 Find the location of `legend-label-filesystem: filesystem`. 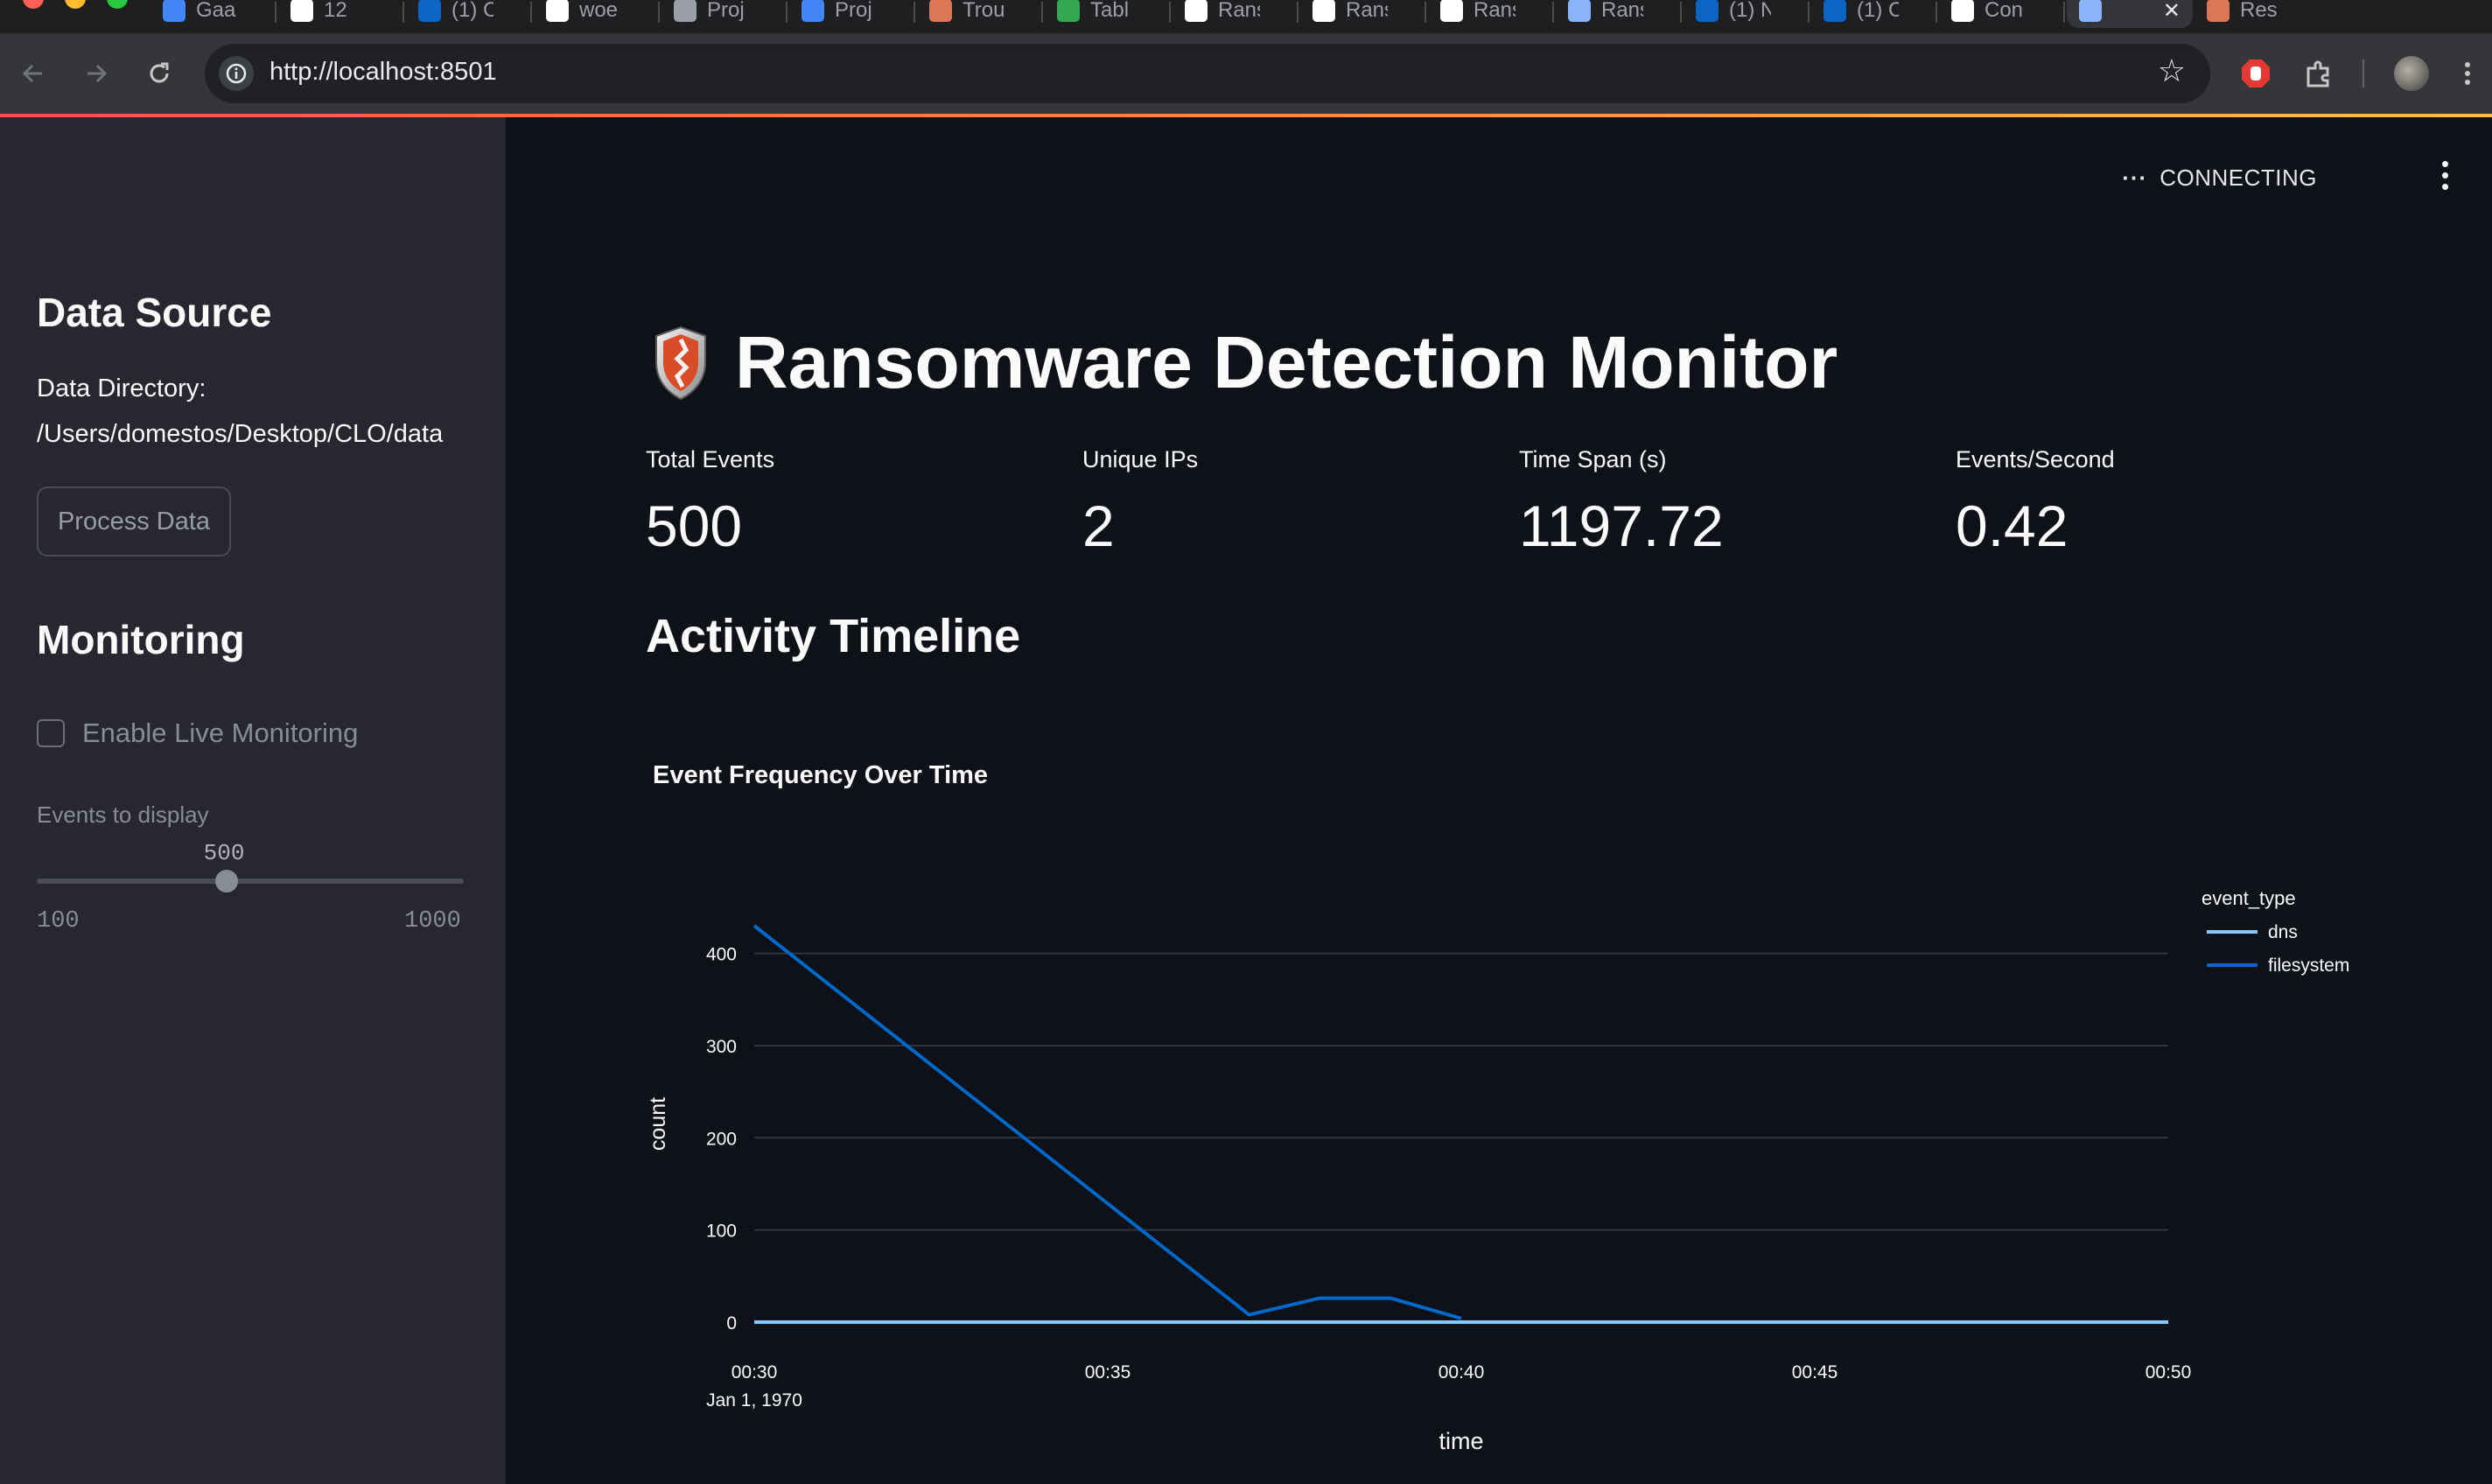

legend-label-filesystem: filesystem is located at coordinates (2308, 966).